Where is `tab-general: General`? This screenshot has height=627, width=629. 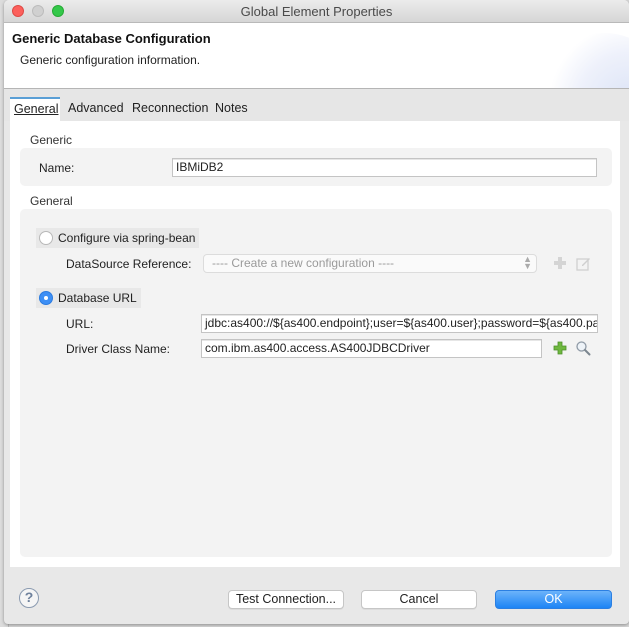
tab-general: General is located at coordinates (35, 109).